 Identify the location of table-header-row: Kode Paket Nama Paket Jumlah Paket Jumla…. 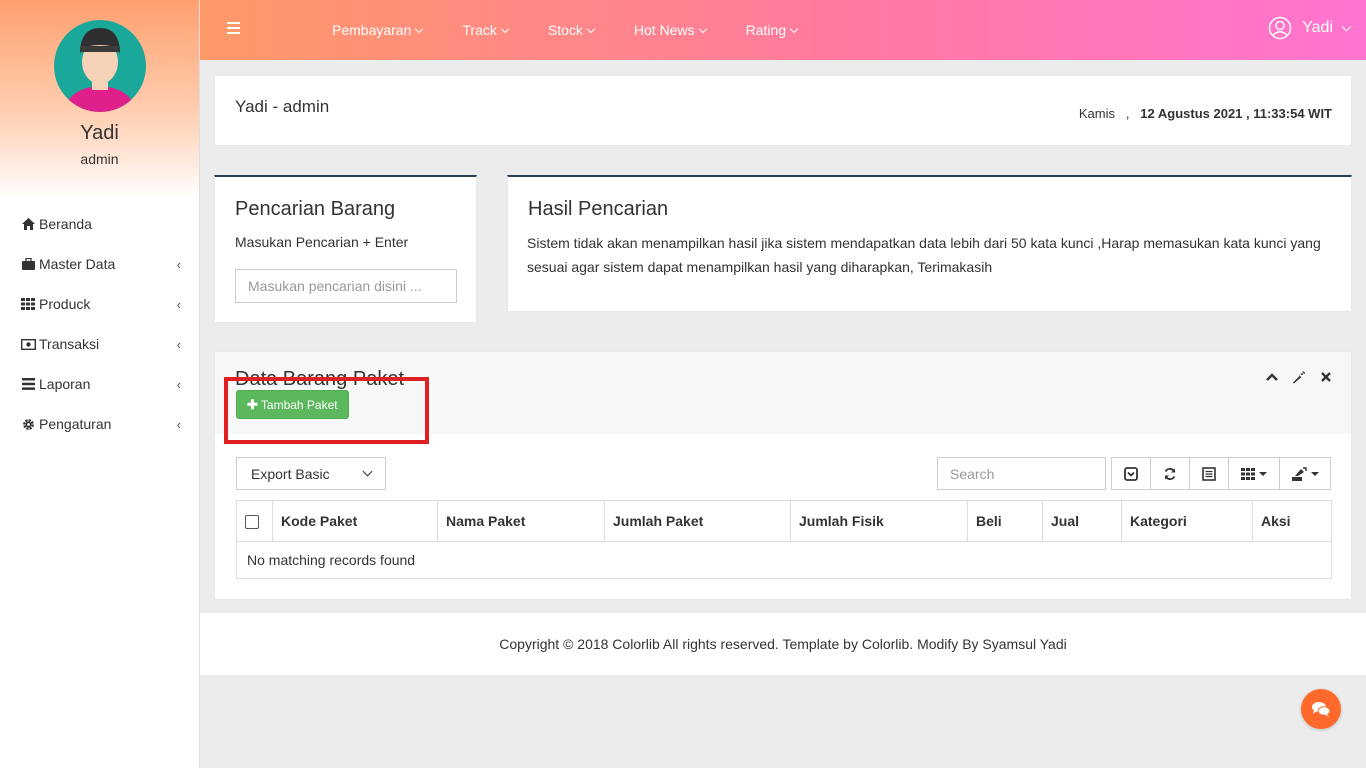
(784, 521).